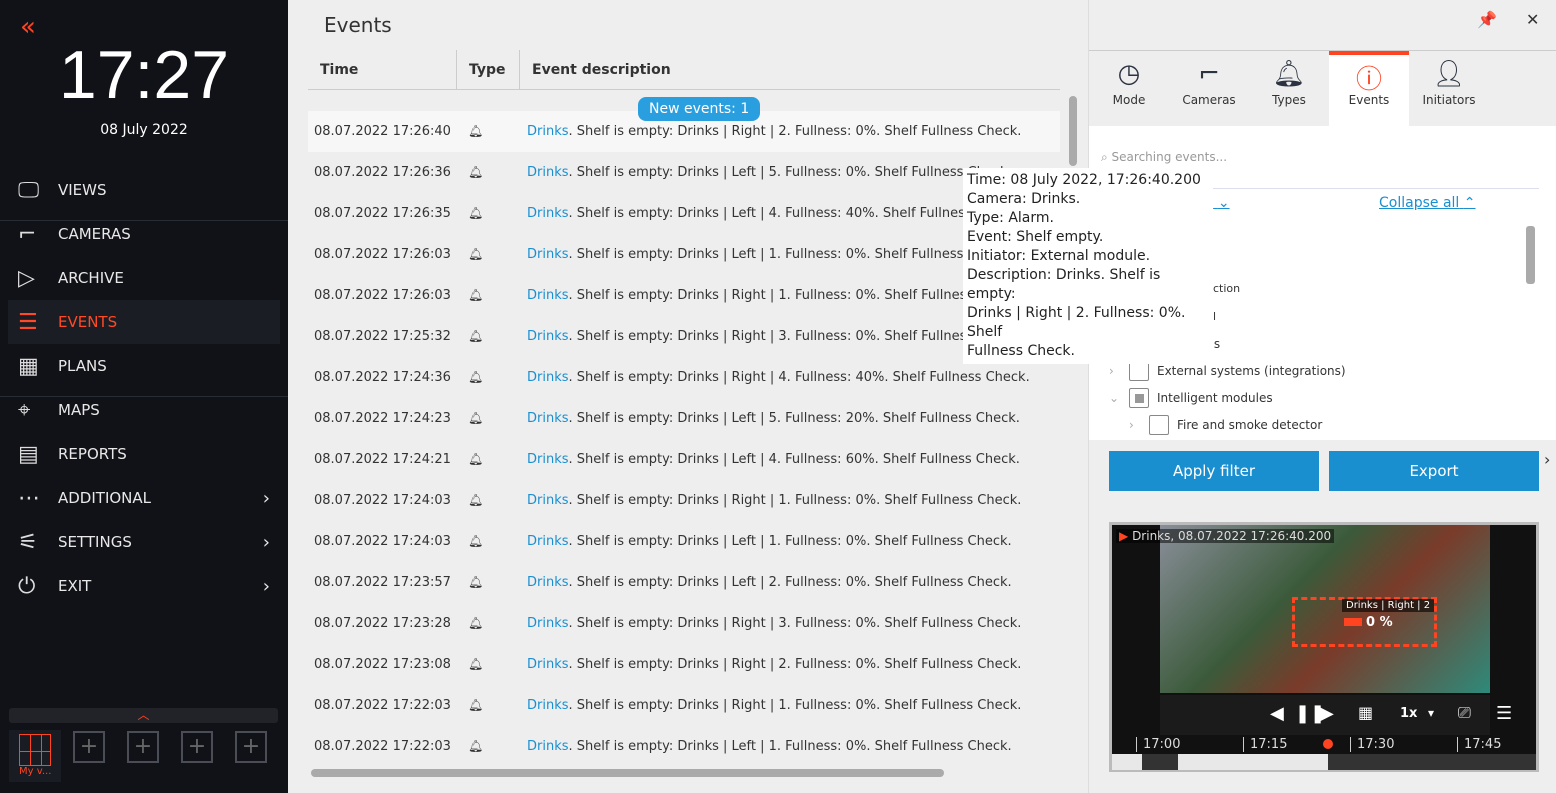 This screenshot has height=793, width=1556. Describe the element at coordinates (1277, 713) in the screenshot. I see `prev-frame-icon: ◀` at that location.